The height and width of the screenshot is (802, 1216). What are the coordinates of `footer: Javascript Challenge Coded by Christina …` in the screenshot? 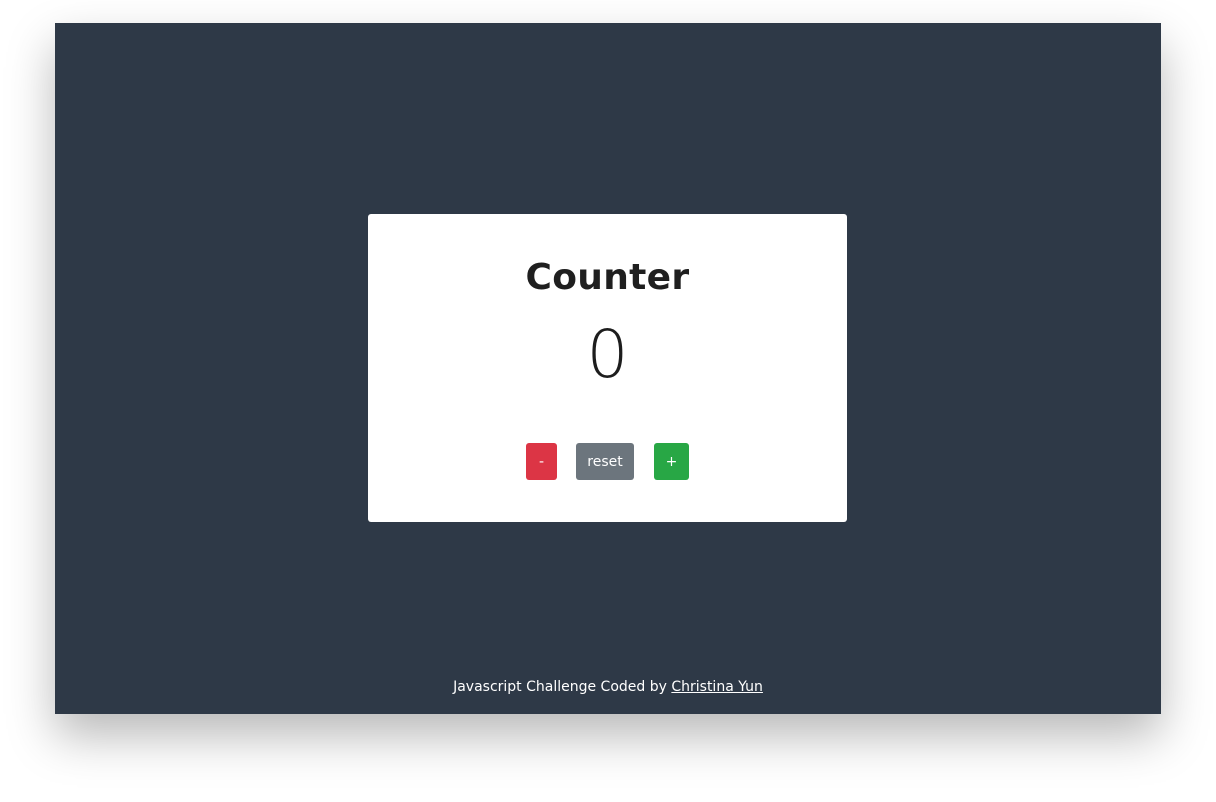 It's located at (608, 687).